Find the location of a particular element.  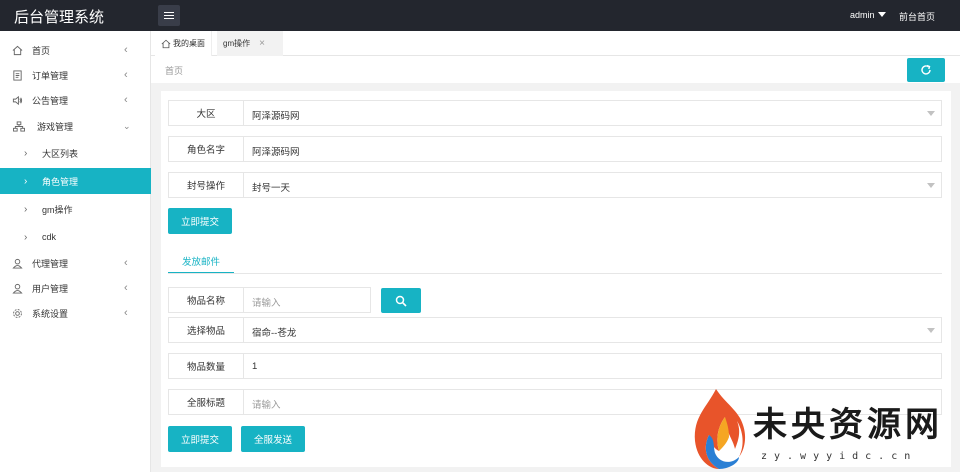

field-label: 全服标题 is located at coordinates (206, 402).